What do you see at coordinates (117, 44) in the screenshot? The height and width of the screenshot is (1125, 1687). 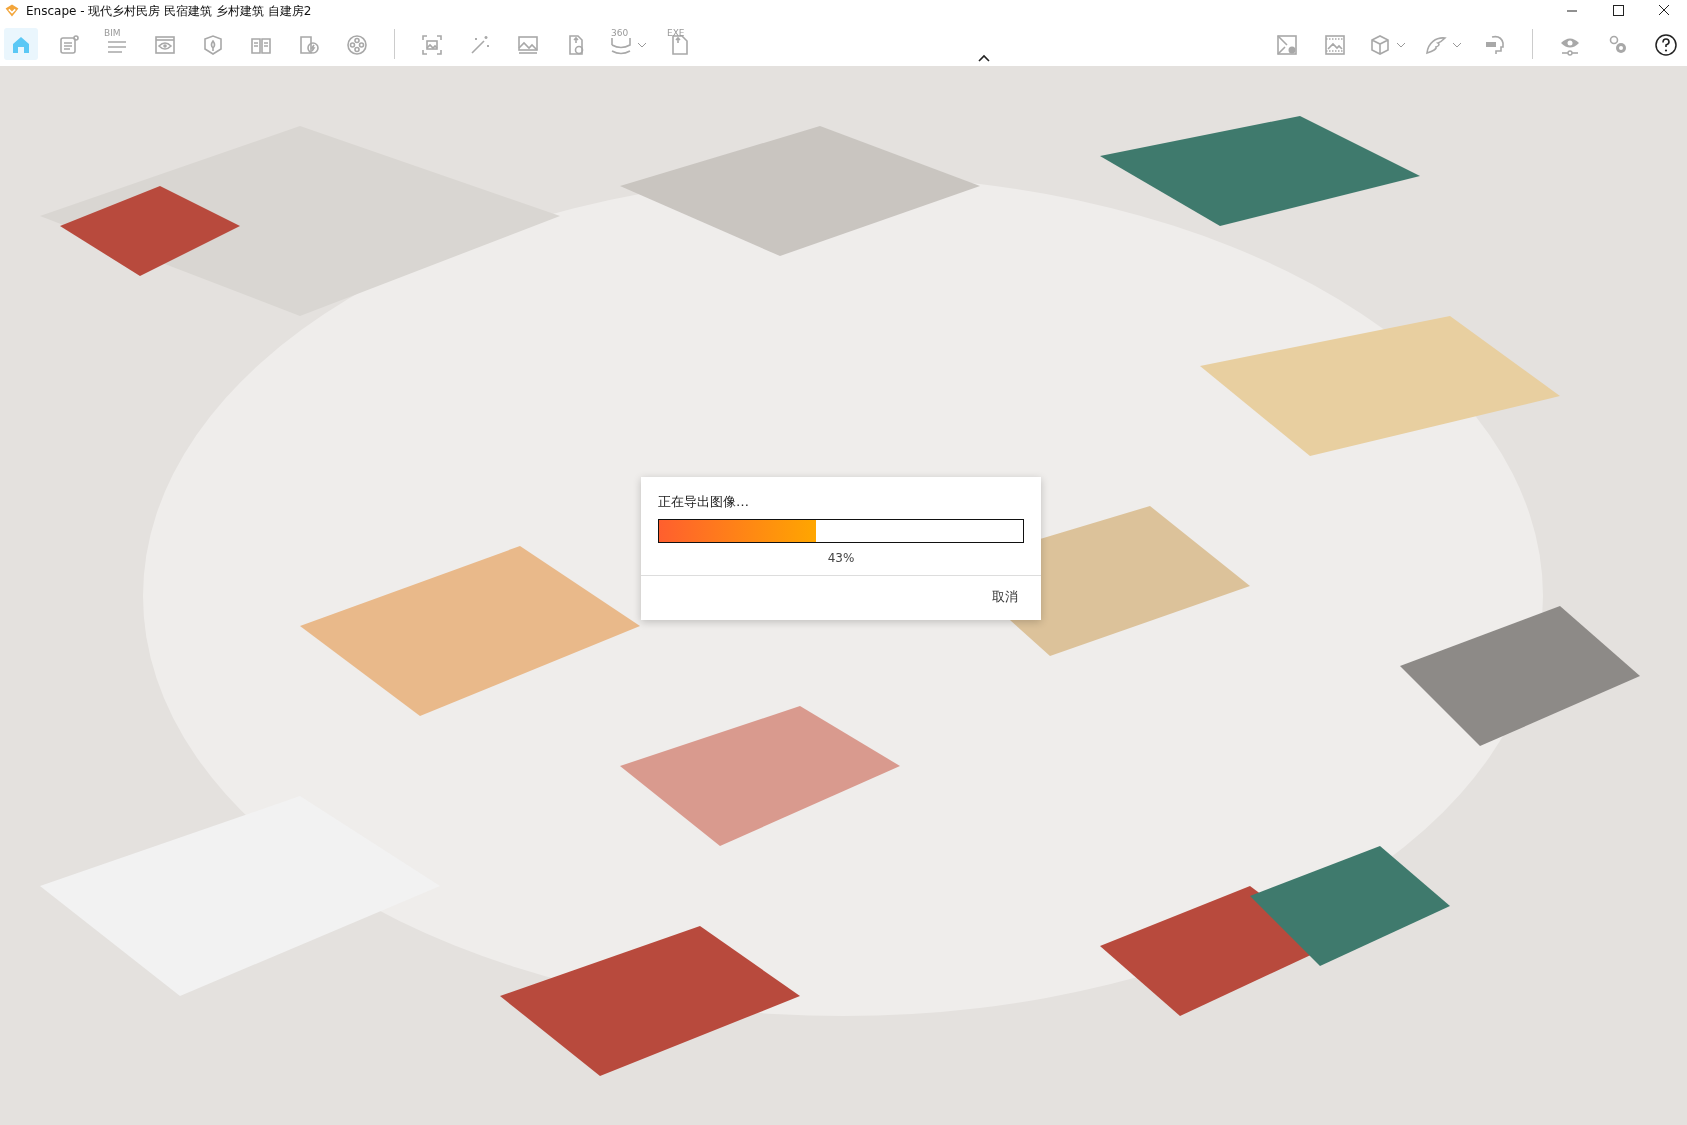 I see `toolbar-button: BIM` at bounding box center [117, 44].